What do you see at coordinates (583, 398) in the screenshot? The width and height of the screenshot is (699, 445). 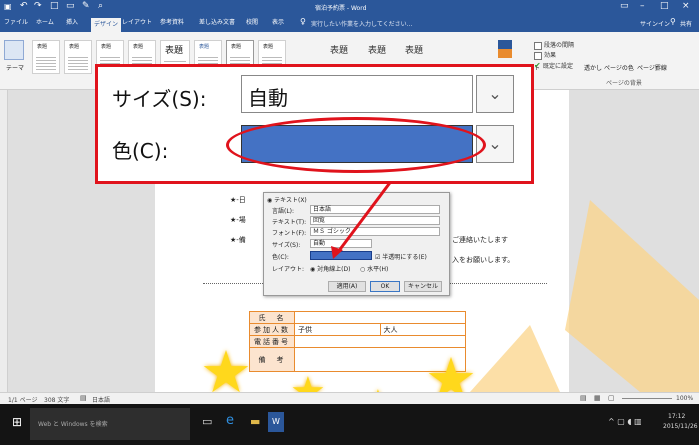 I see `read-mode-icon: ▤` at bounding box center [583, 398].